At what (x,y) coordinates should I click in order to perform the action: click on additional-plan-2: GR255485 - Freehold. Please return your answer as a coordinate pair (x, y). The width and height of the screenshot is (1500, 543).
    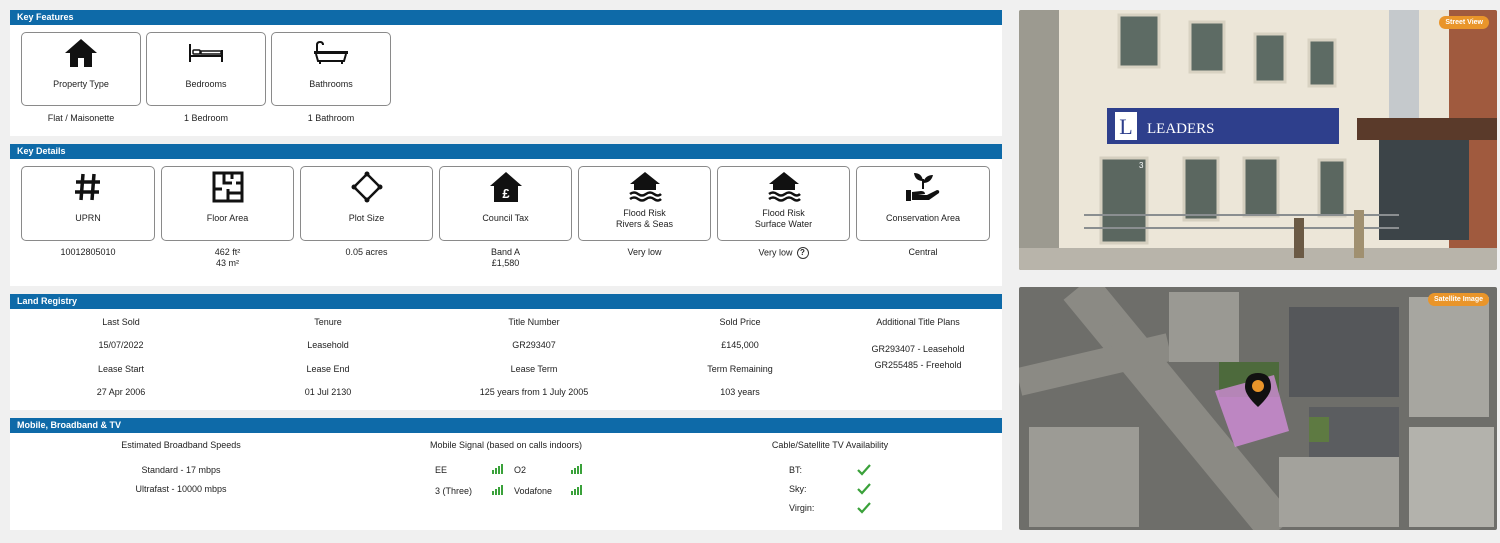
    Looking at the image, I should click on (918, 365).